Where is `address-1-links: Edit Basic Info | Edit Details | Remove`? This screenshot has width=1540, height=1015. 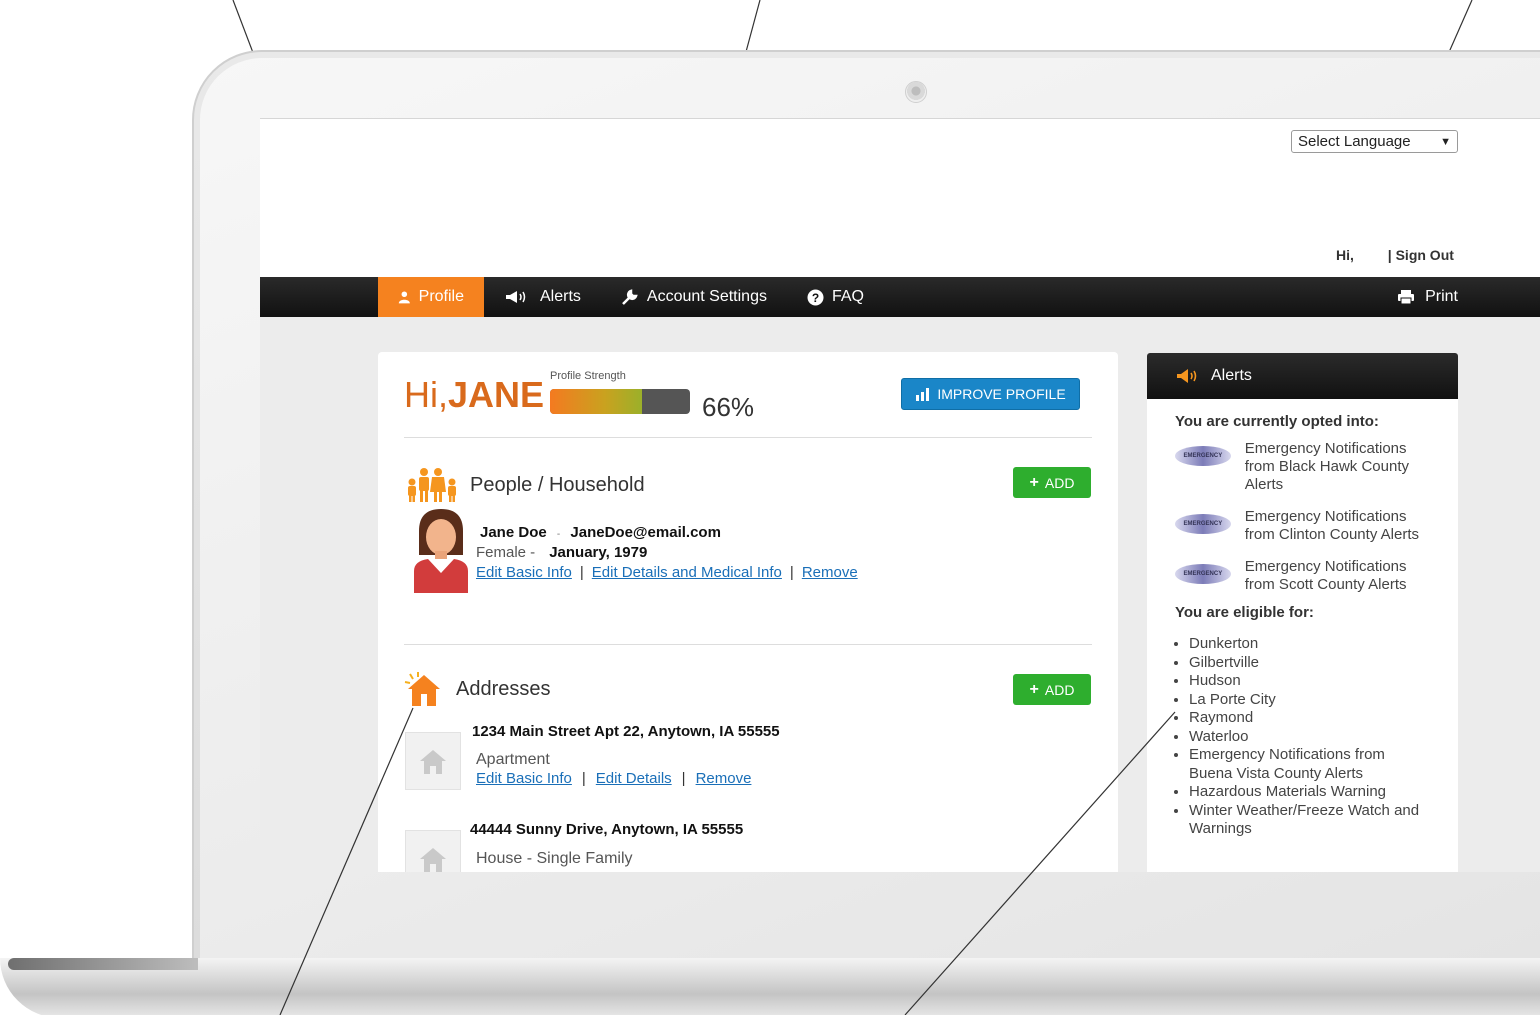 address-1-links: Edit Basic Info | Edit Details | Remove is located at coordinates (614, 778).